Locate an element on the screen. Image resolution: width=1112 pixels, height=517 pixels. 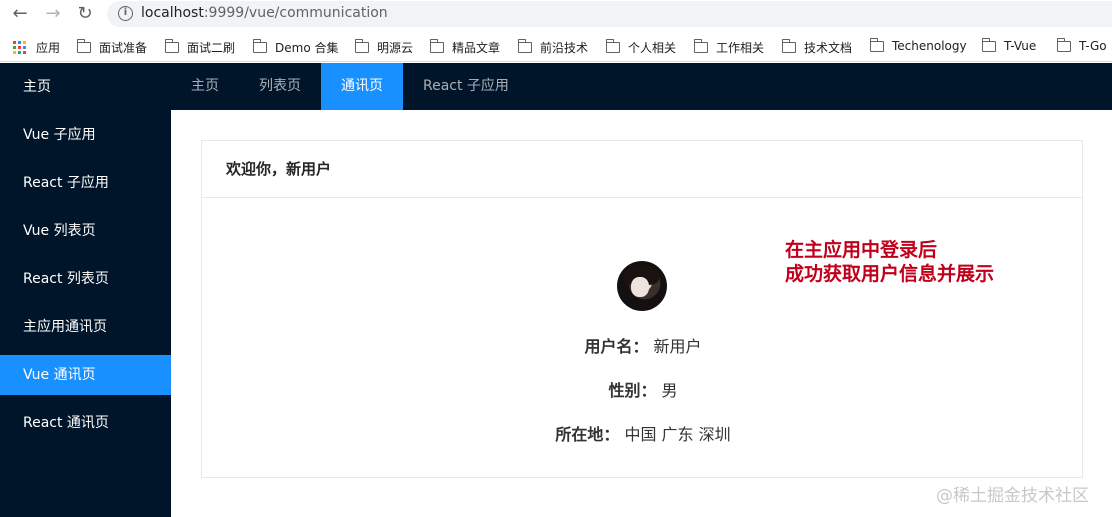
bookmark-folder: T-Go is located at coordinates (1081, 45).